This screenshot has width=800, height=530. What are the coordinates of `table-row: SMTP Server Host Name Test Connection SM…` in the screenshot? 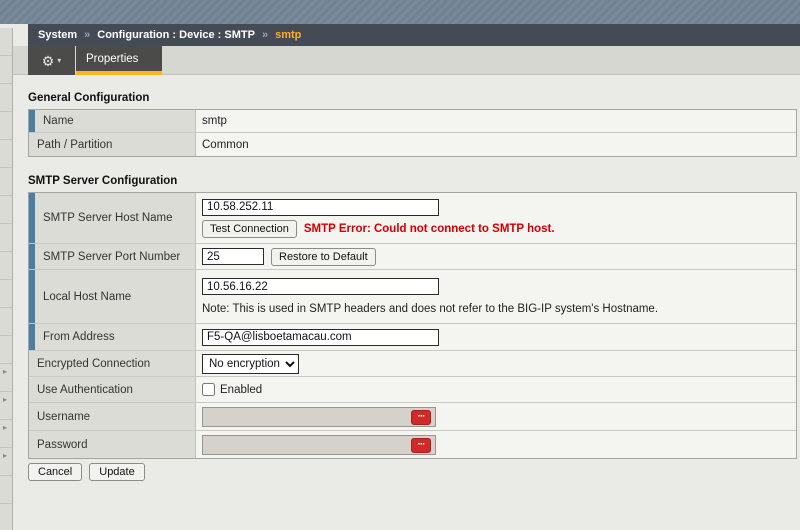 It's located at (412, 218).